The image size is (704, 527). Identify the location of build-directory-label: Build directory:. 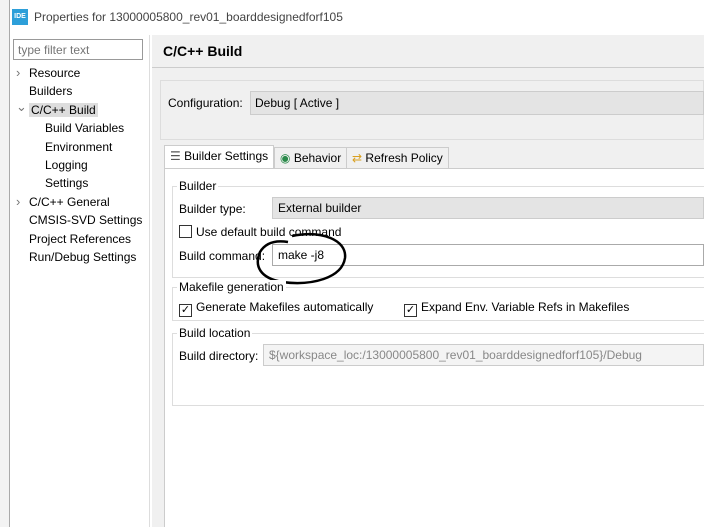
(219, 356).